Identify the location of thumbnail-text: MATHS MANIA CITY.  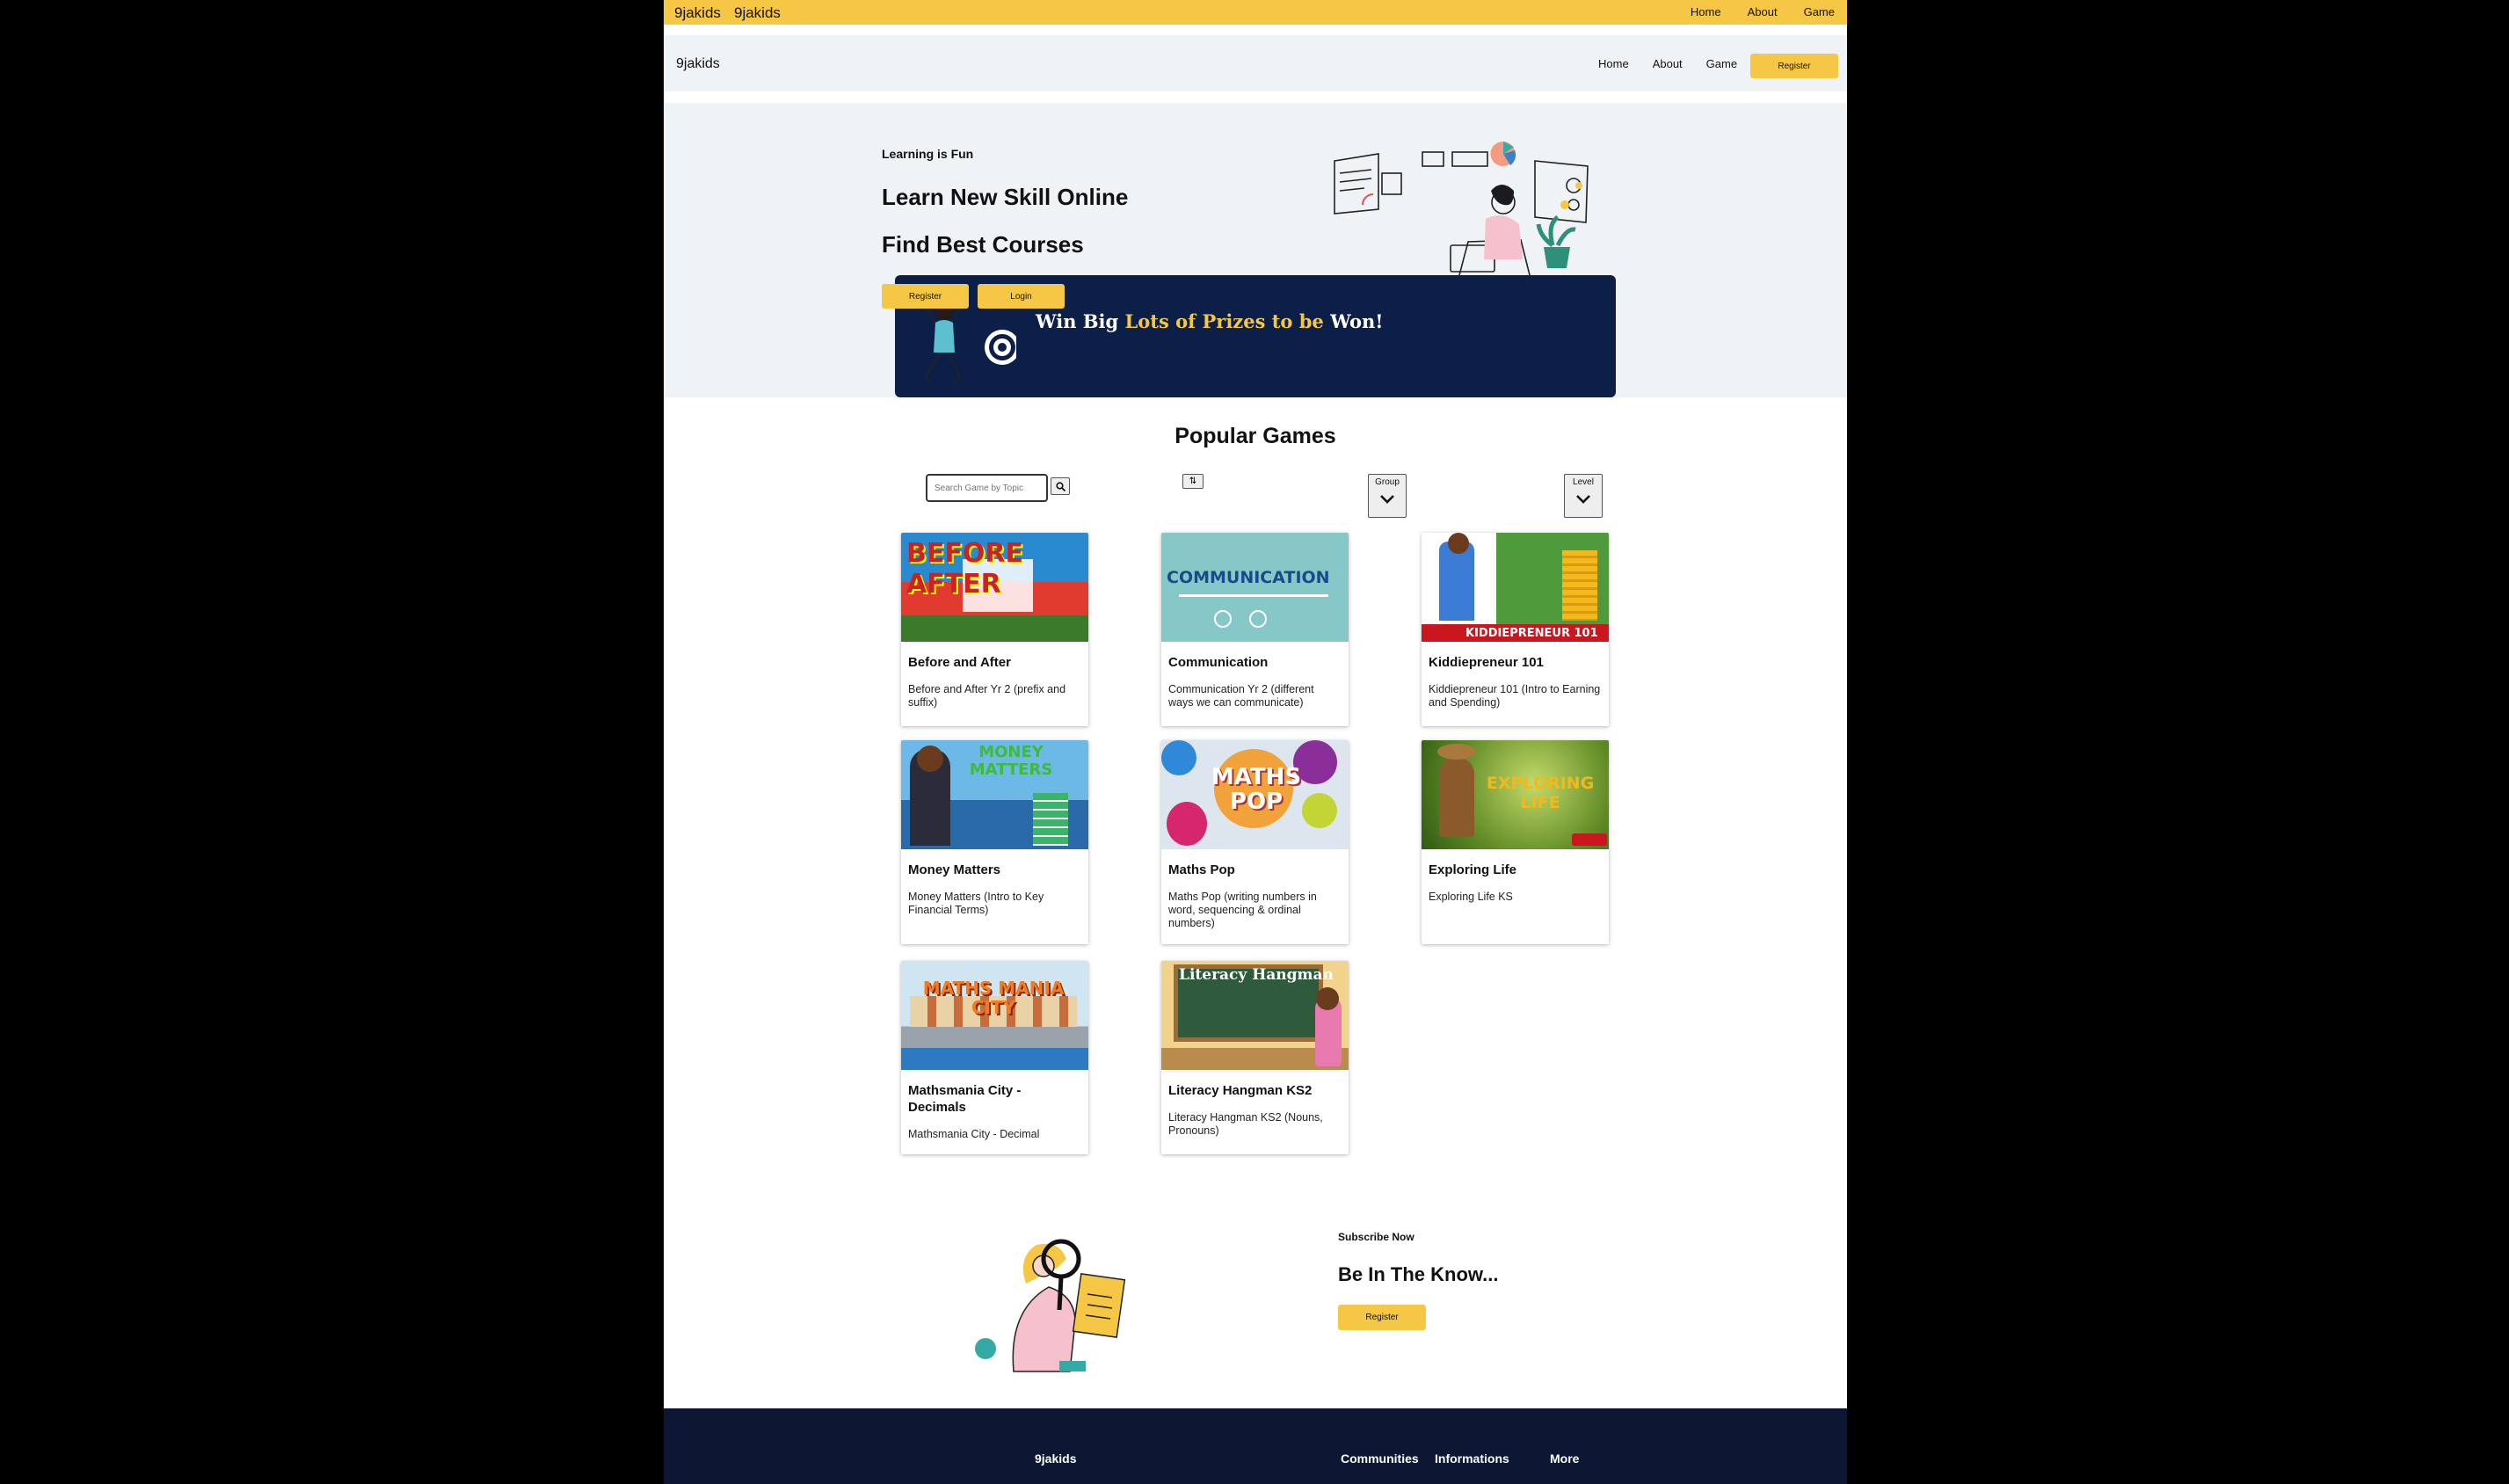
(993, 998).